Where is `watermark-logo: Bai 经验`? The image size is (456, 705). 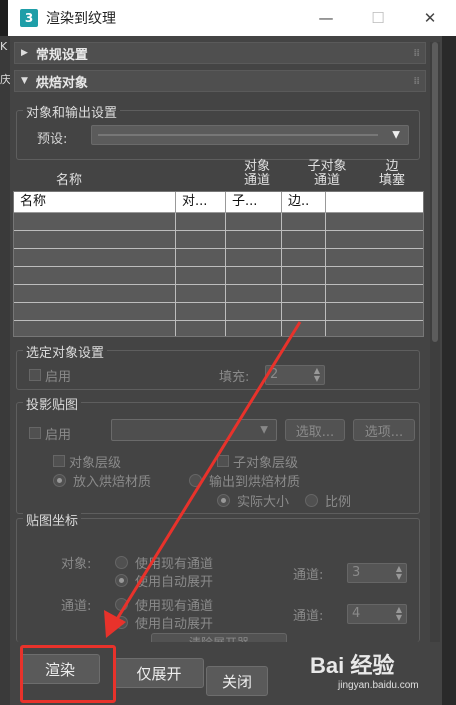 watermark-logo: Bai 经验 is located at coordinates (352, 665).